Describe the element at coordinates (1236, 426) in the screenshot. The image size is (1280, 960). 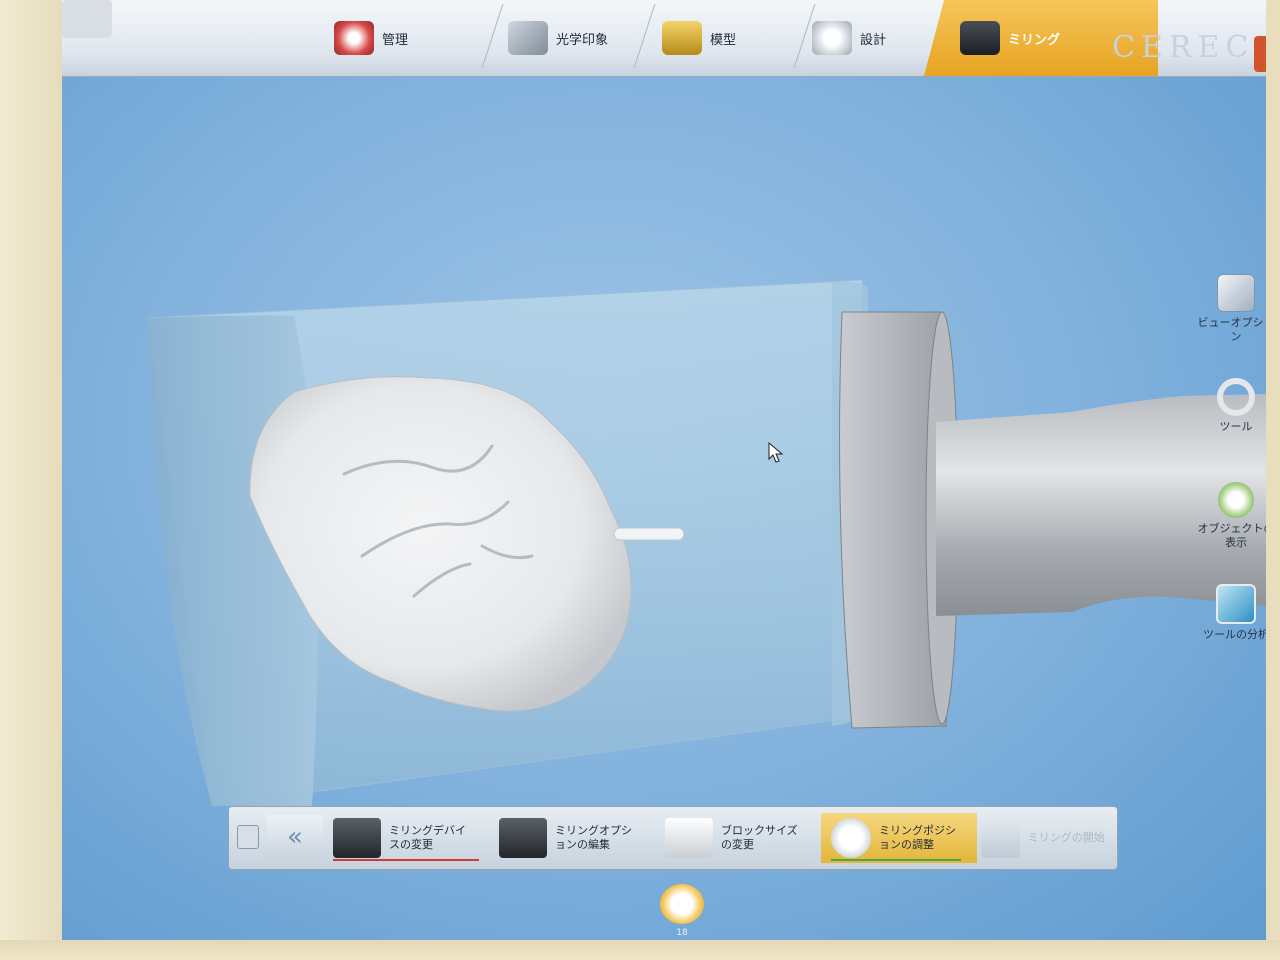
I see `tool-label: ツール` at that location.